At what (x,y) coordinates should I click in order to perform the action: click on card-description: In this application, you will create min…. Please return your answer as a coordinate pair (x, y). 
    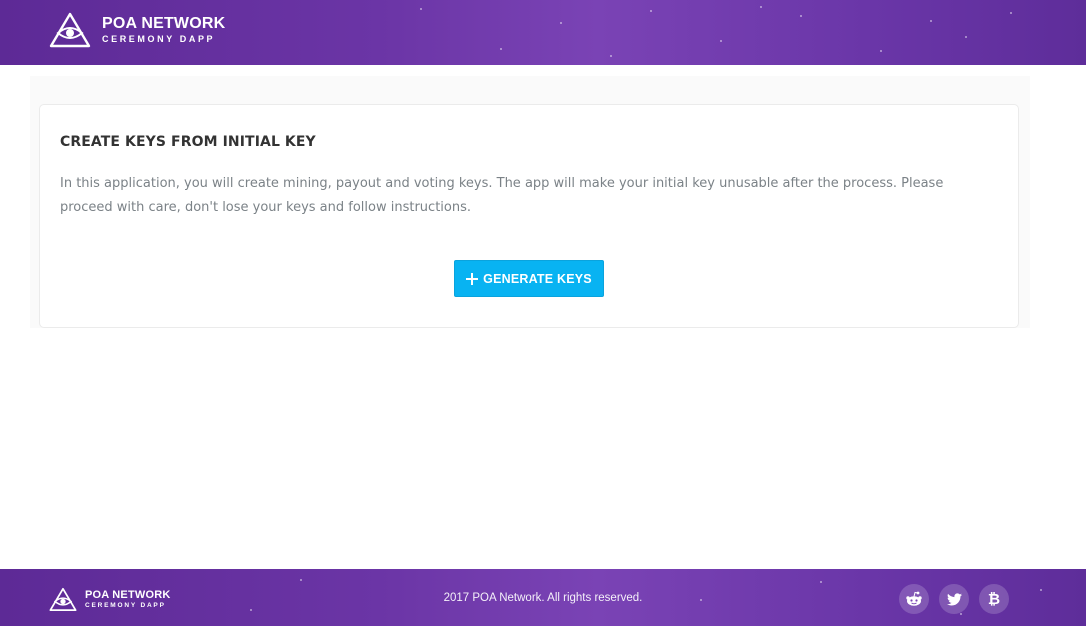
    Looking at the image, I should click on (502, 195).